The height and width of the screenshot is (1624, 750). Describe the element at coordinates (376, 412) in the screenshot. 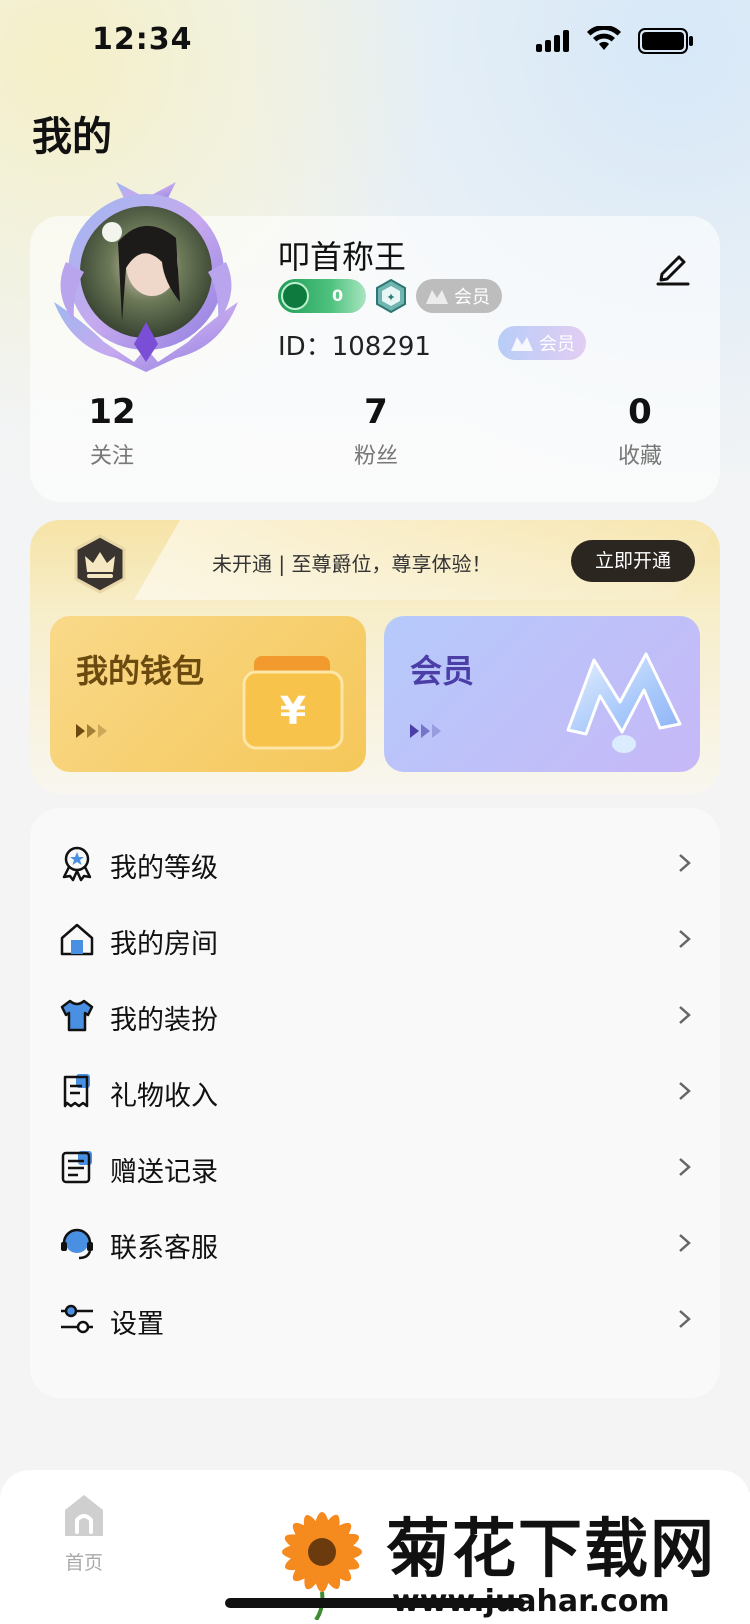

I see `stat-value: 7` at that location.